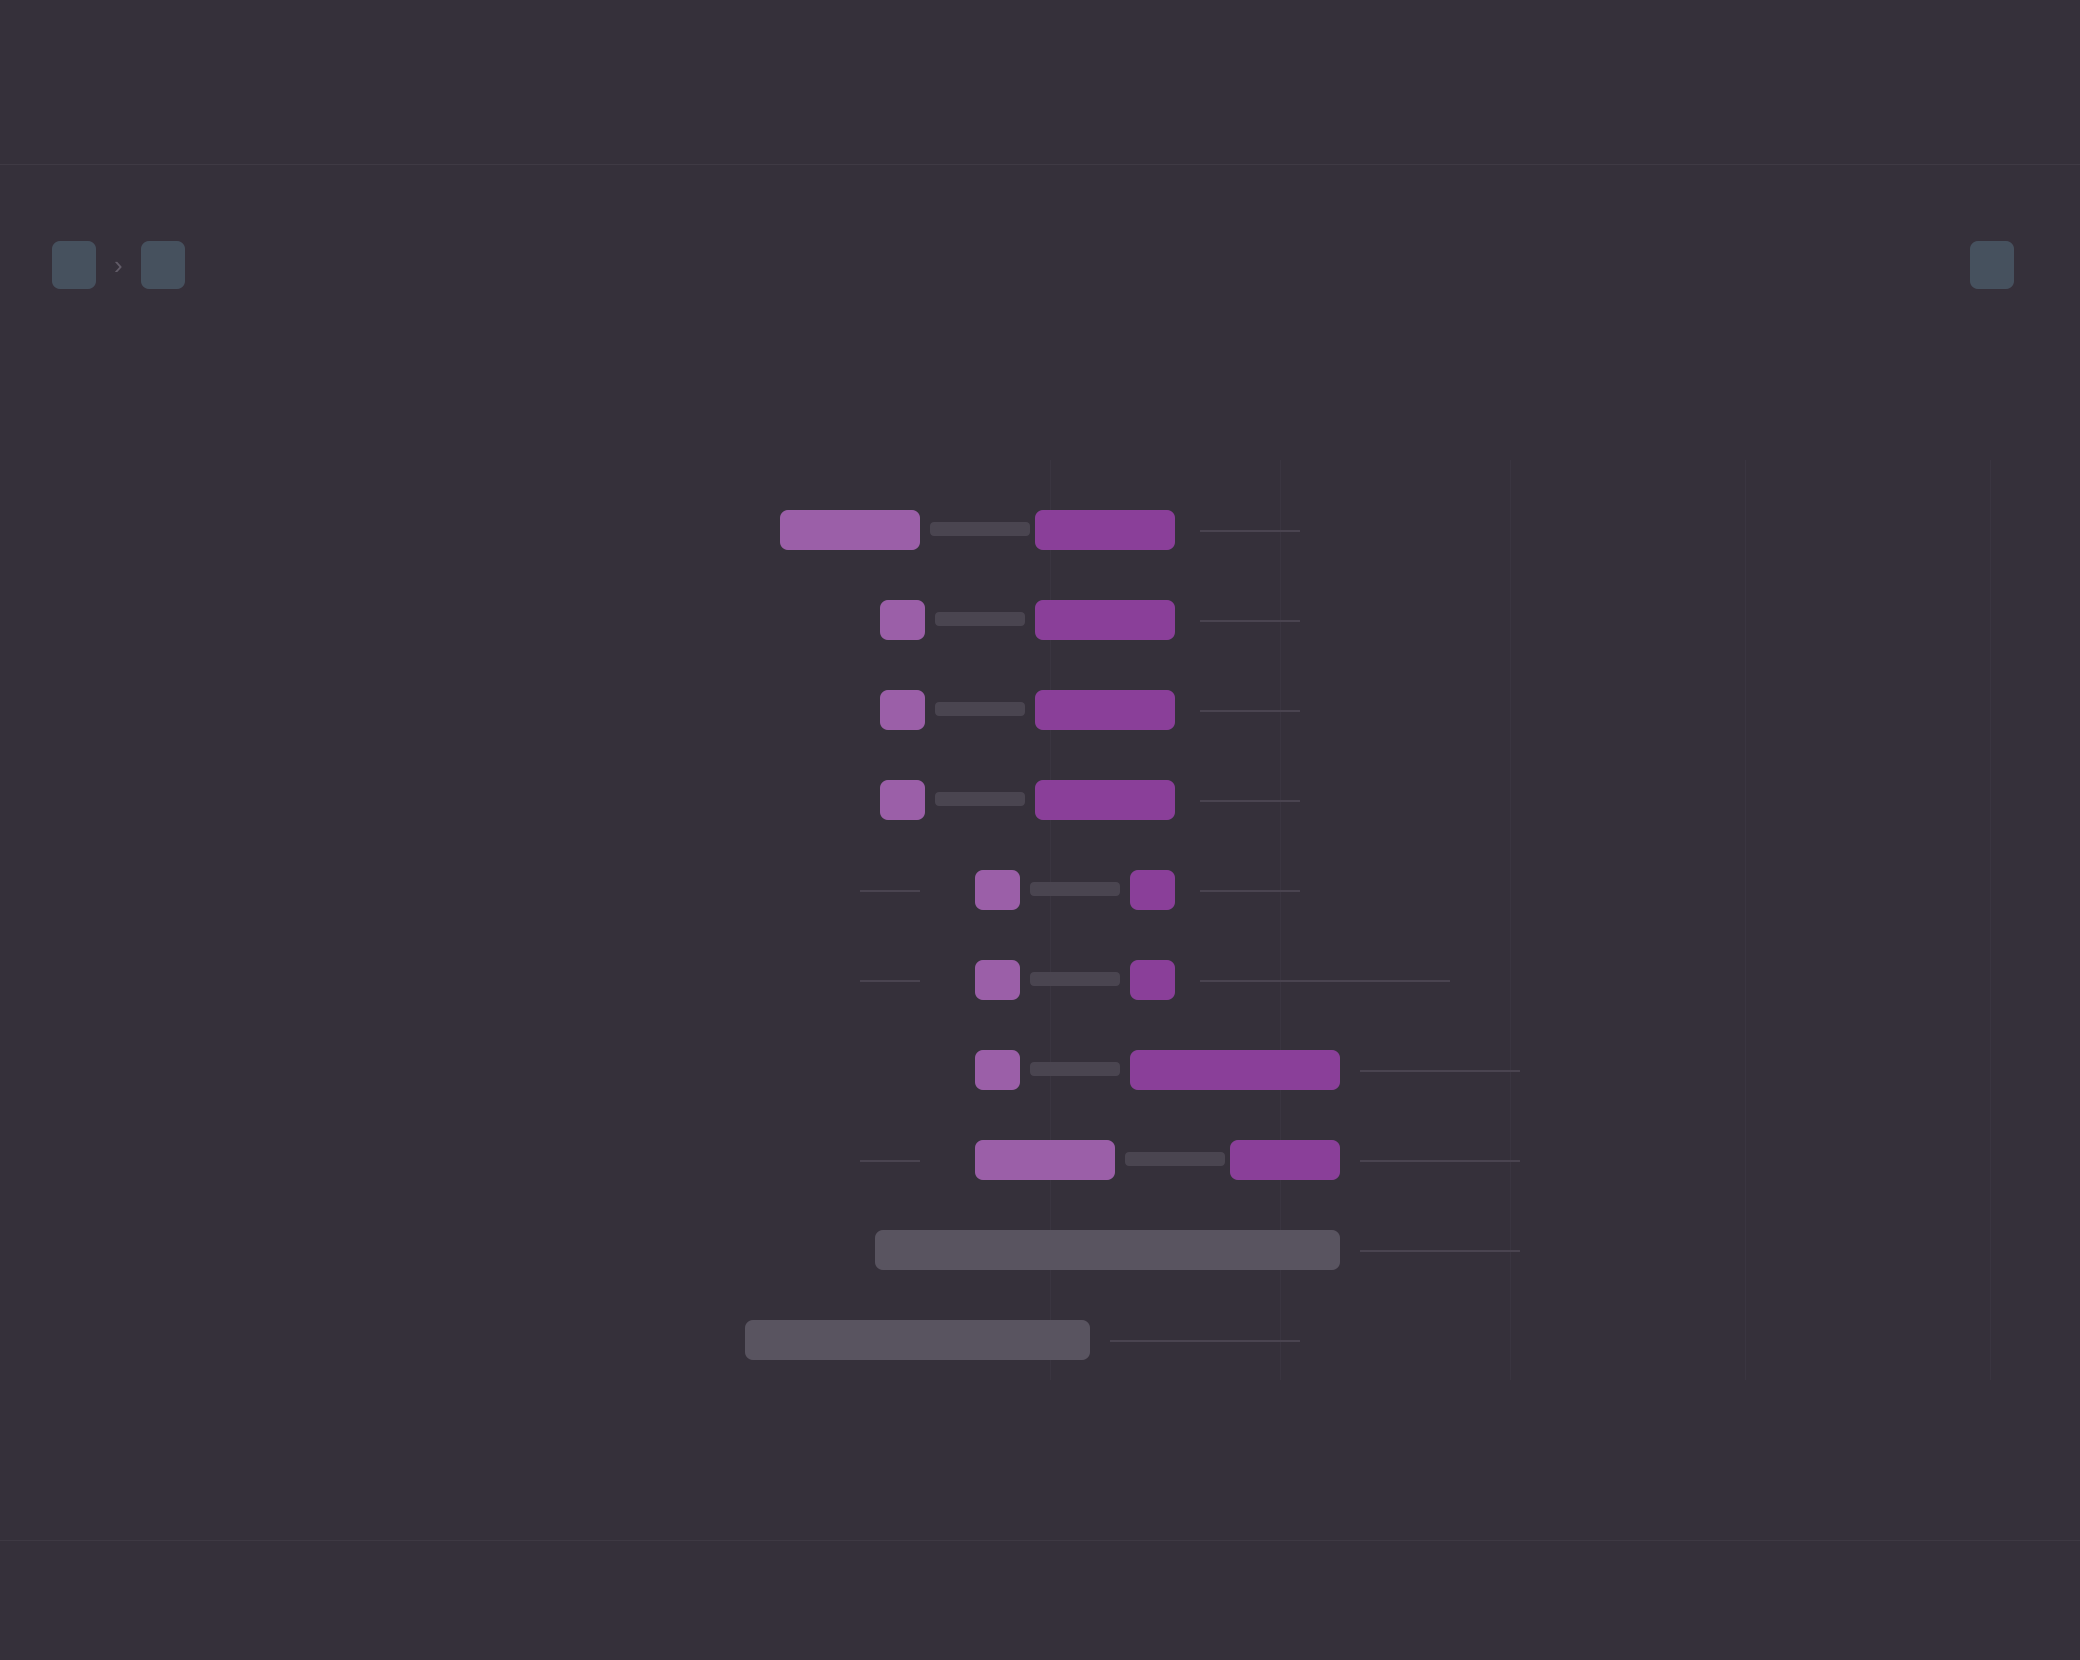  I want to click on footer-left, so click(122, 1595).